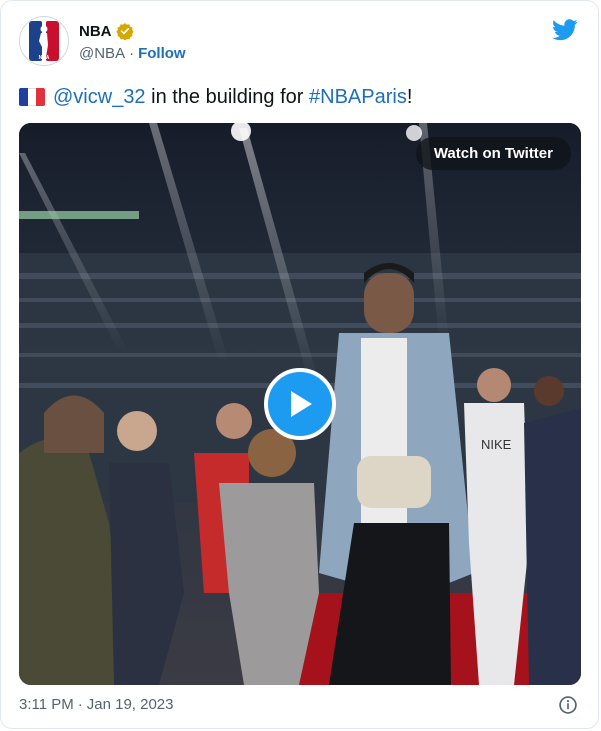 The width and height of the screenshot is (601, 731). I want to click on mention-link: @vicw_32, so click(99, 97).